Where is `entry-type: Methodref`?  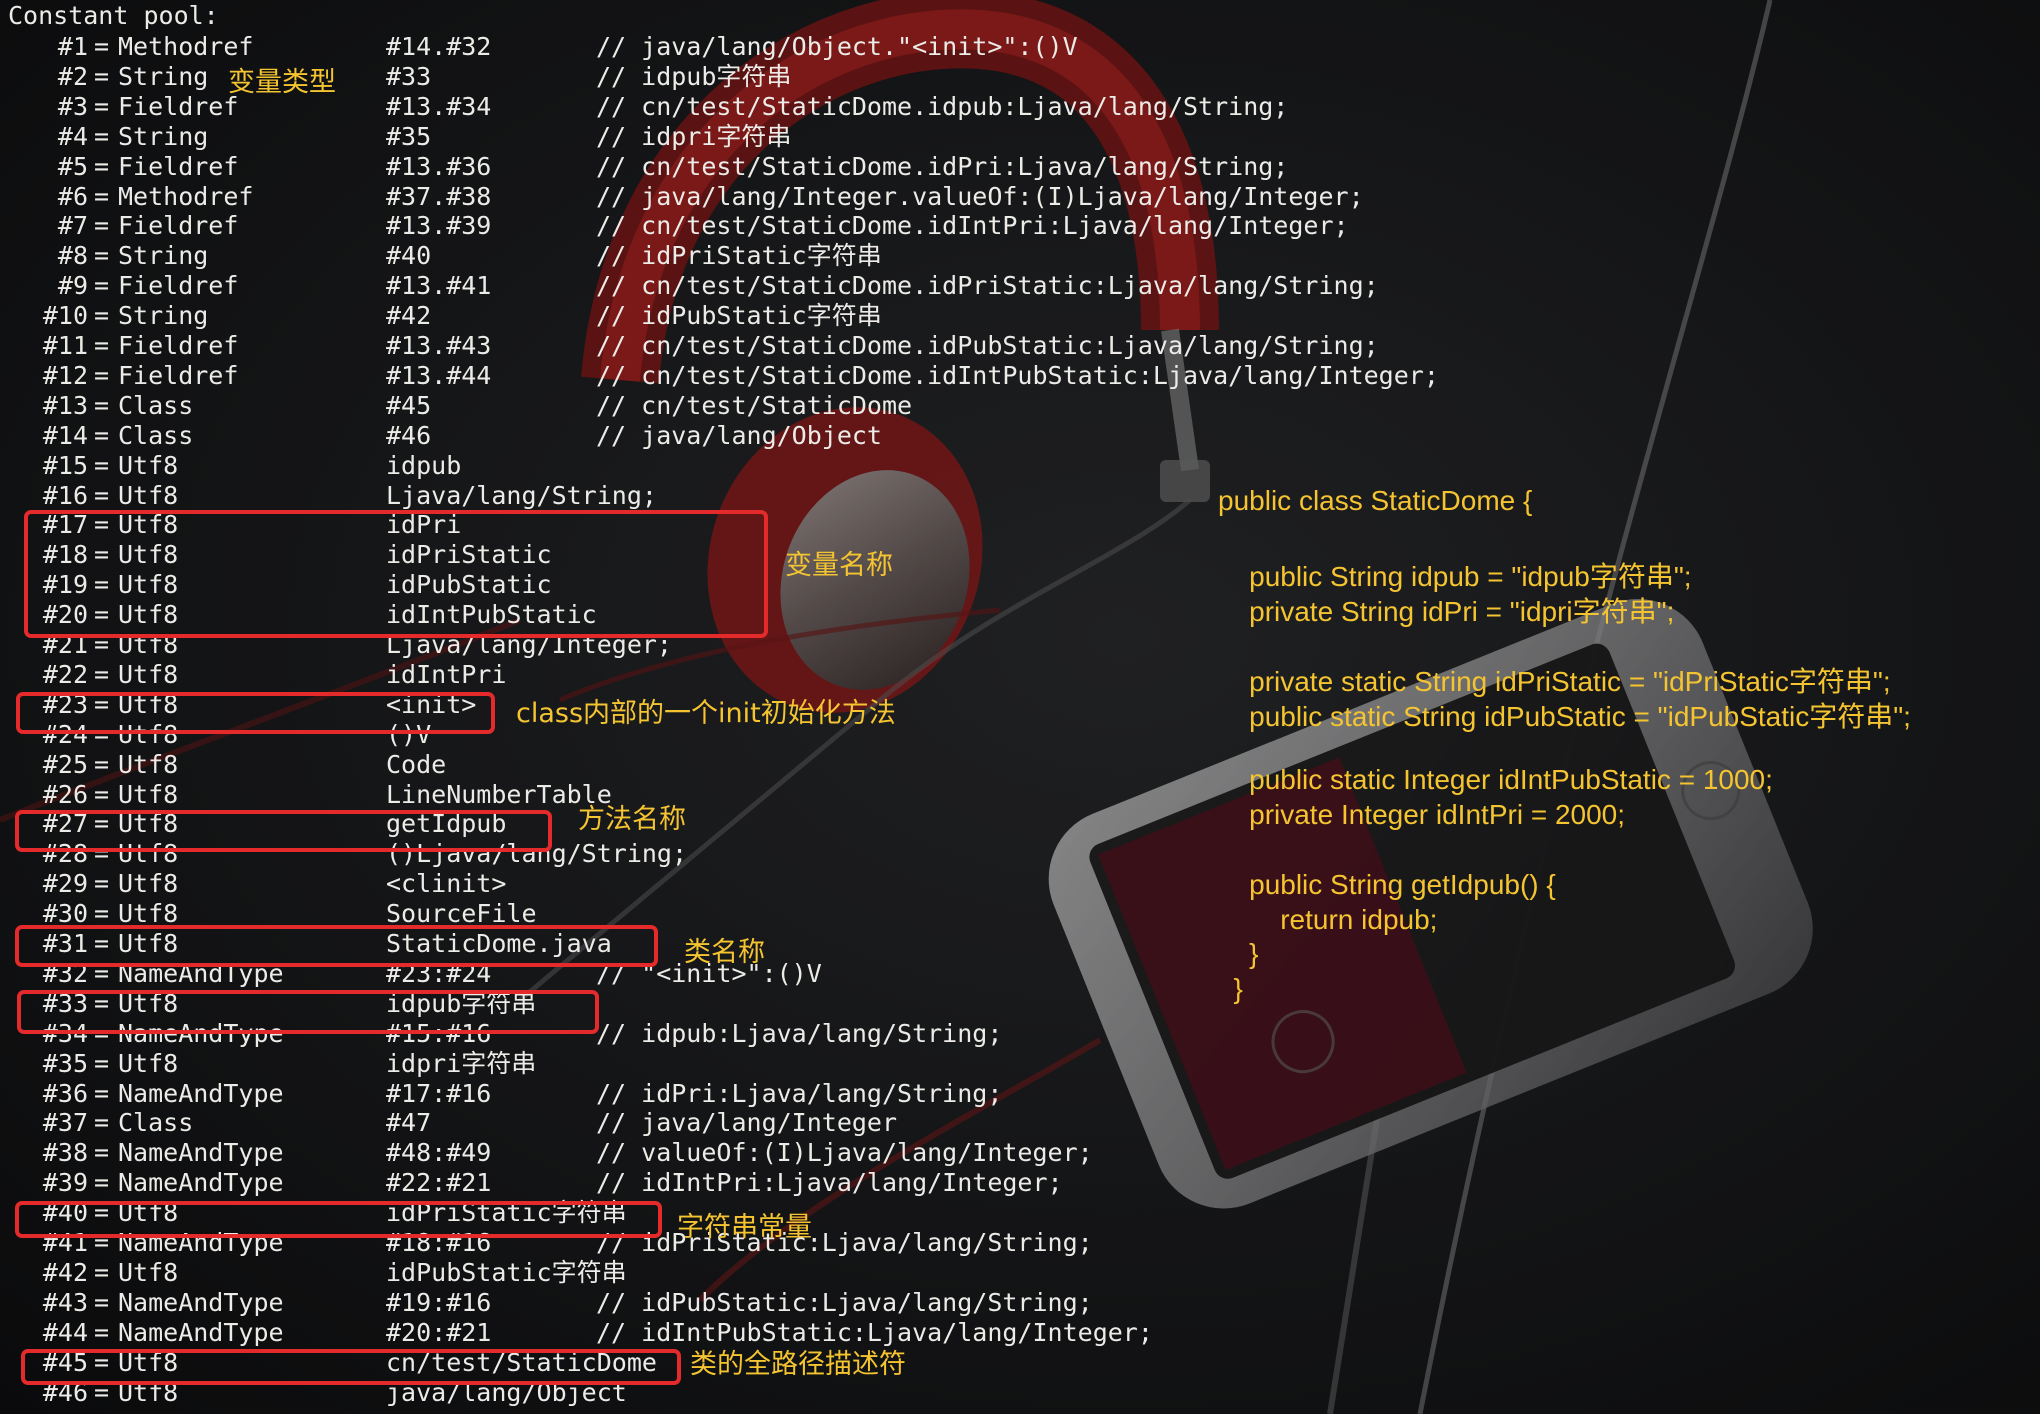
entry-type: Methodref is located at coordinates (186, 46).